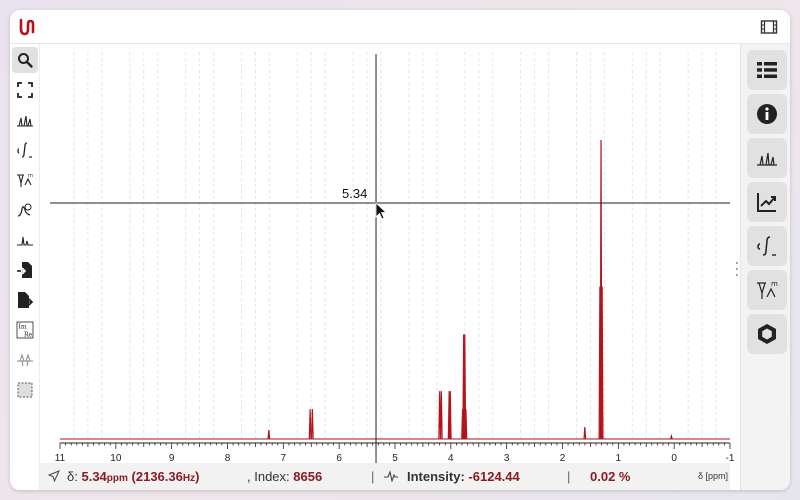 The width and height of the screenshot is (800, 500). What do you see at coordinates (308, 476) in the screenshot?
I see `index-value: 8656` at bounding box center [308, 476].